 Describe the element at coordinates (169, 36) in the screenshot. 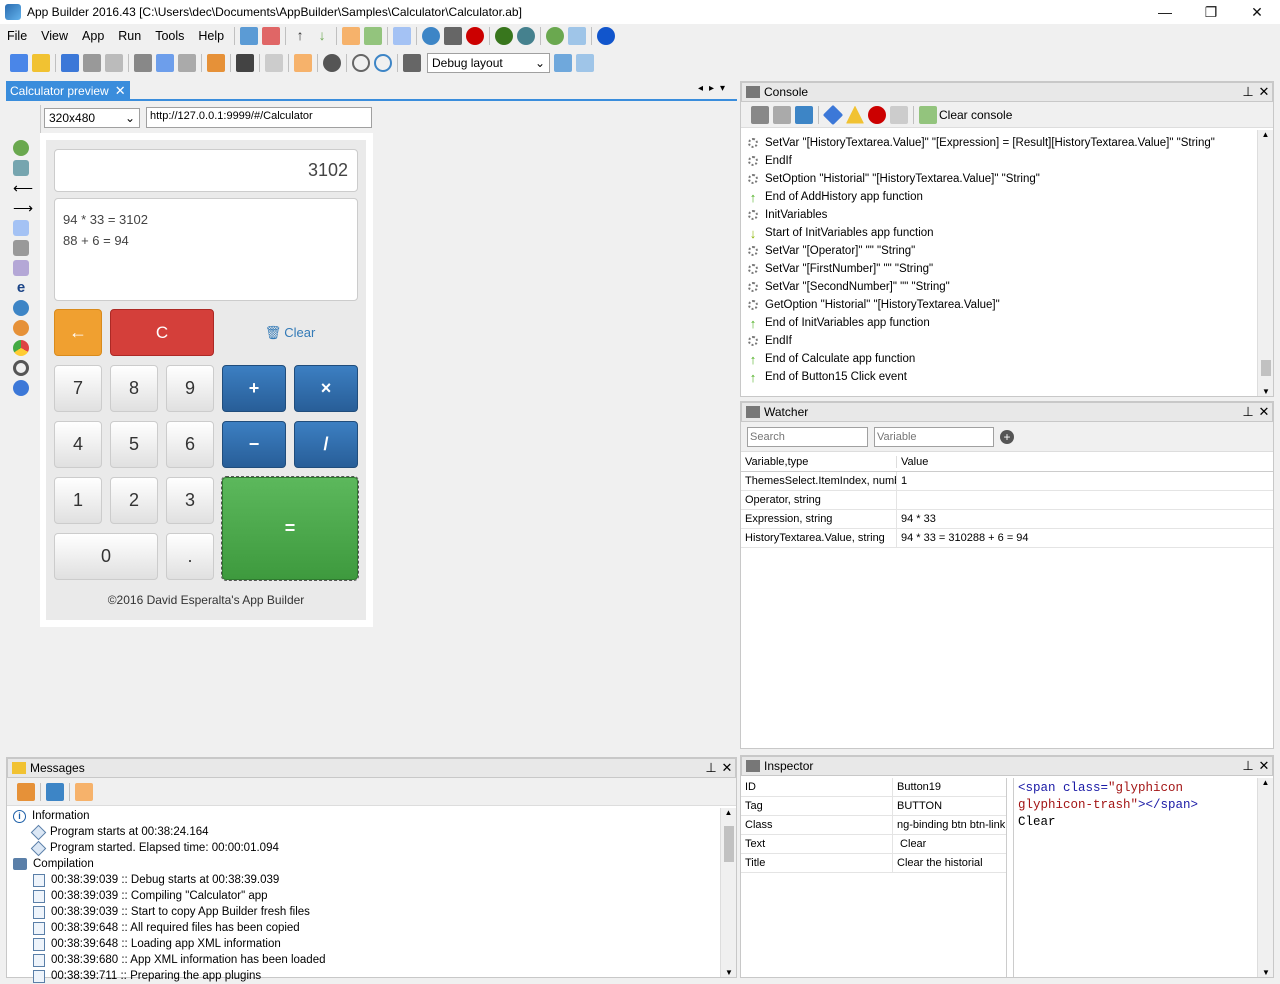

I see `menu-tools: Tools` at that location.